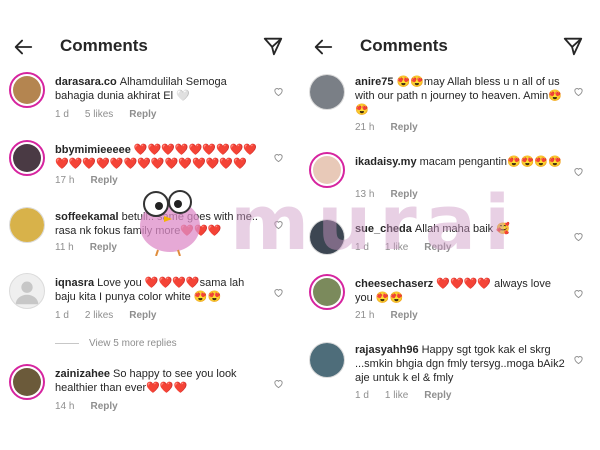 The width and height of the screenshot is (600, 450). What do you see at coordinates (462, 229) in the screenshot?
I see `comment-text: Allah maha baik 🥰` at bounding box center [462, 229].